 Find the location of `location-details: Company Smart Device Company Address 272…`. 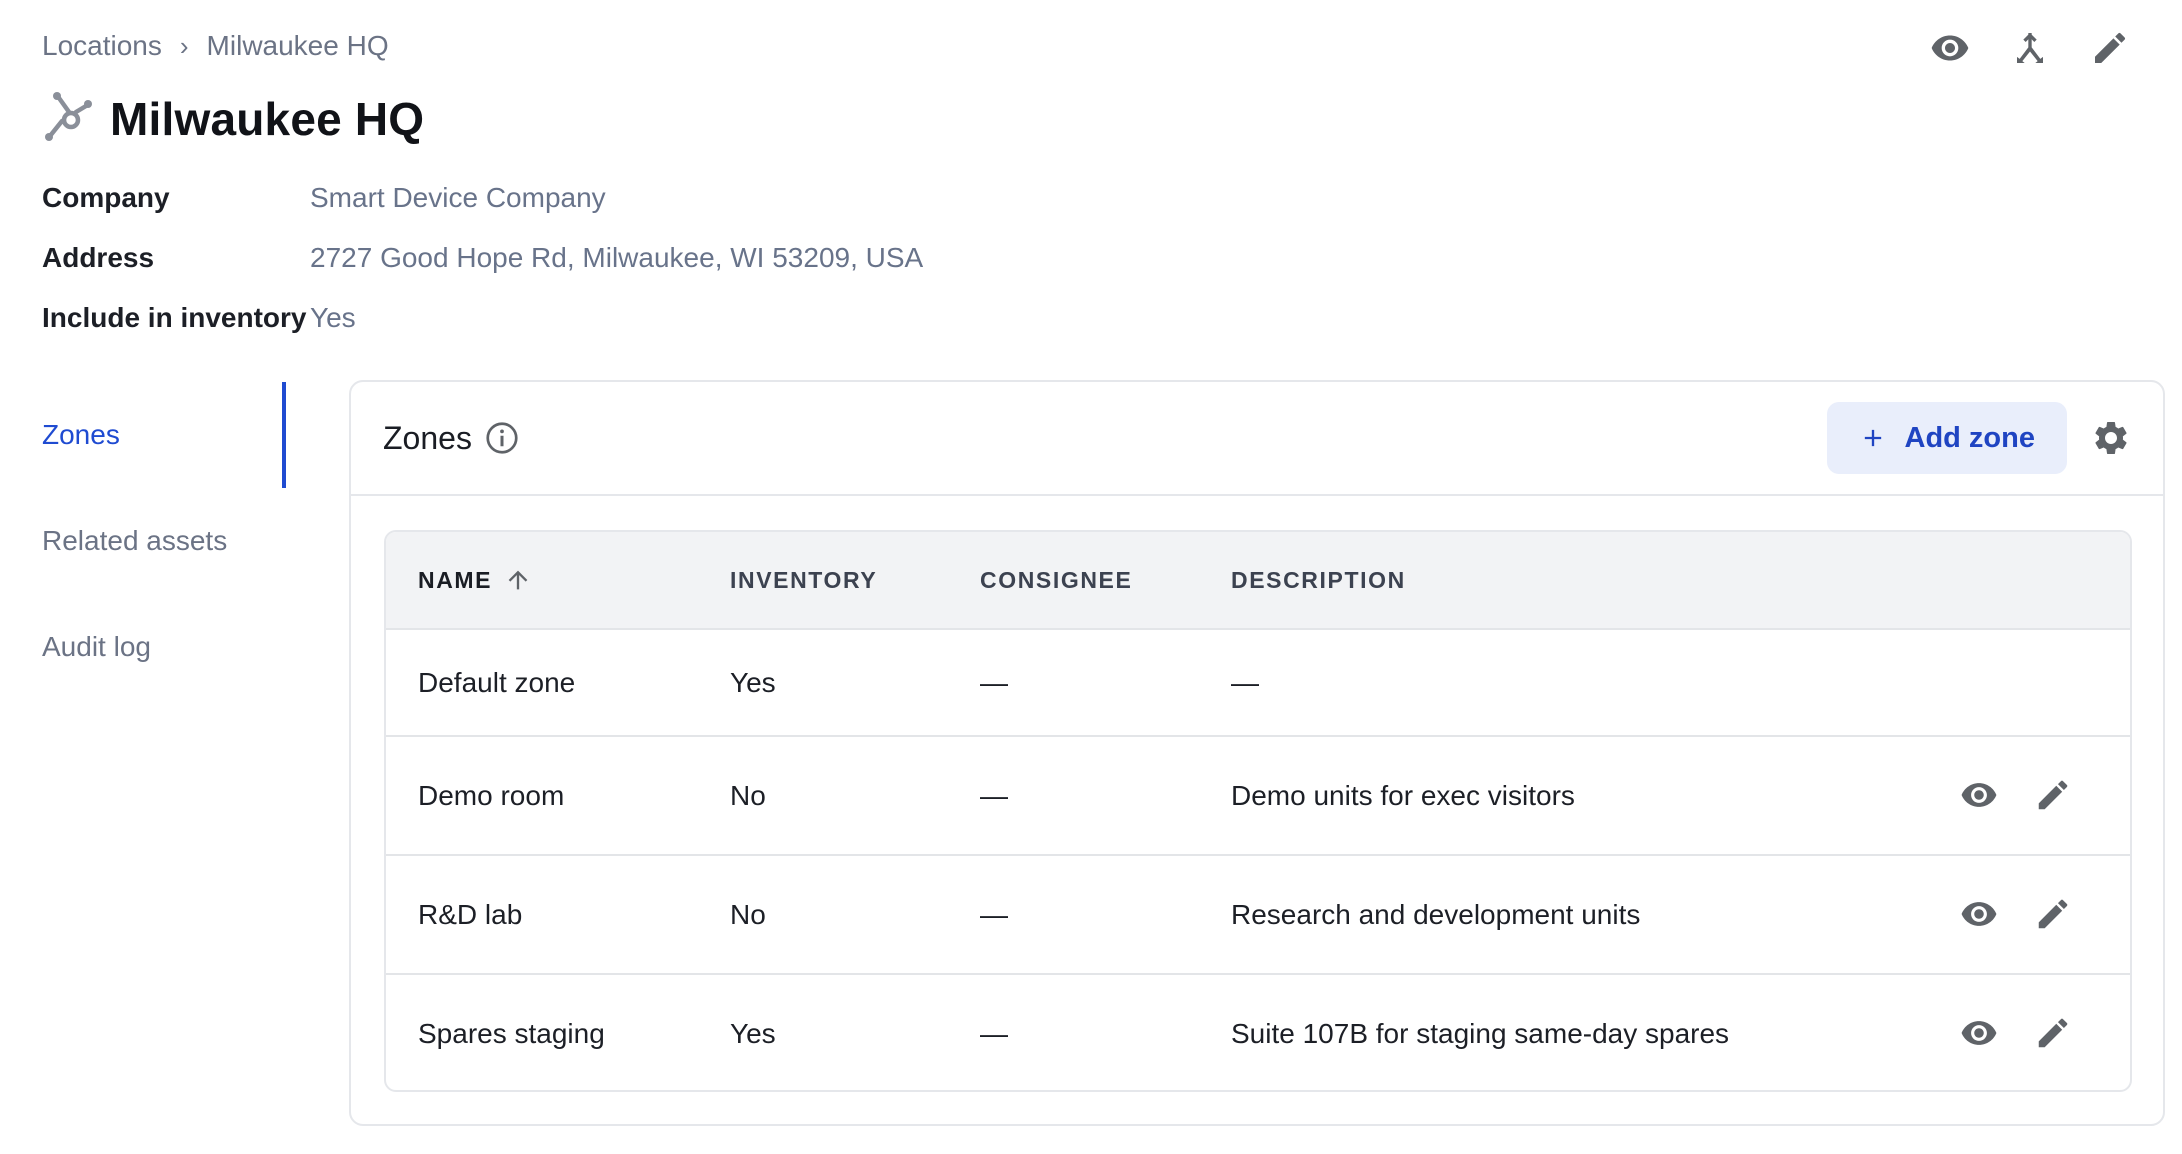

location-details: Company Smart Device Company Address 272… is located at coordinates (482, 258).